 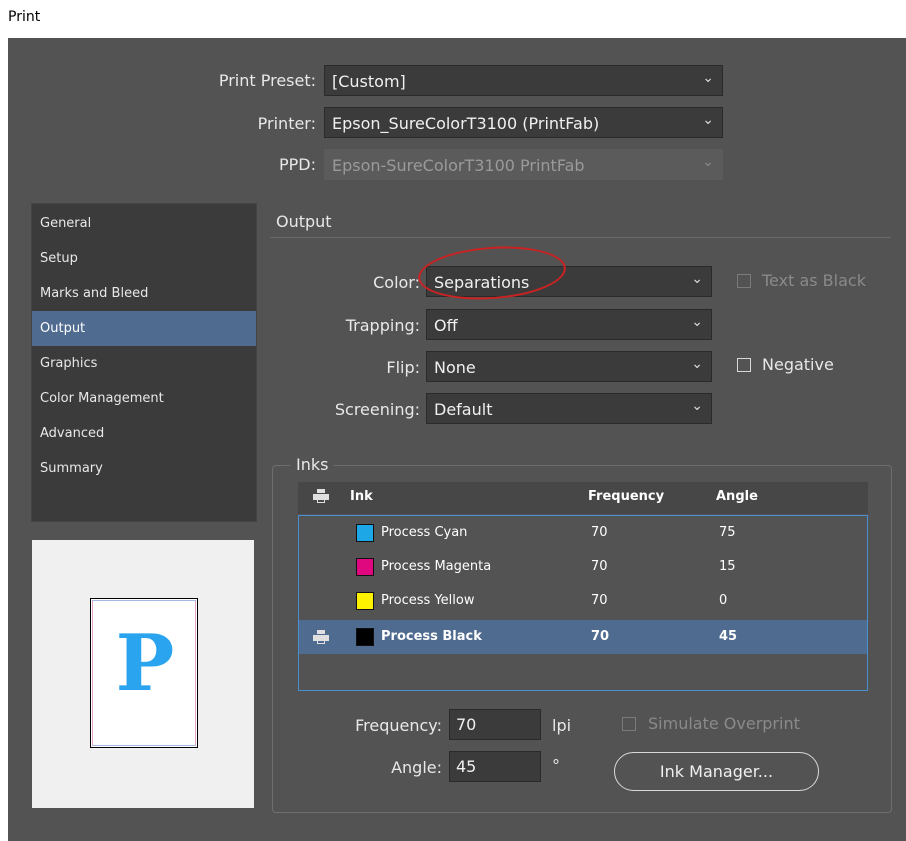 What do you see at coordinates (144, 328) in the screenshot?
I see `sidebar-item-output: Output` at bounding box center [144, 328].